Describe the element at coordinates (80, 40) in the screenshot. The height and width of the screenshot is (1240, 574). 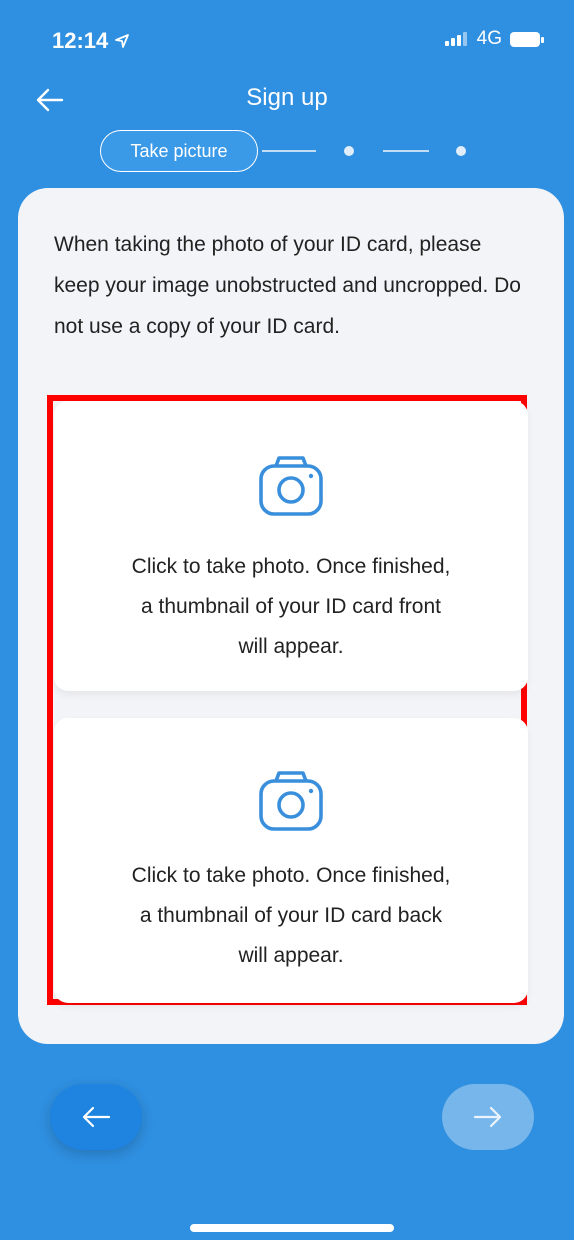
I see `status-time-text: 12:14` at that location.